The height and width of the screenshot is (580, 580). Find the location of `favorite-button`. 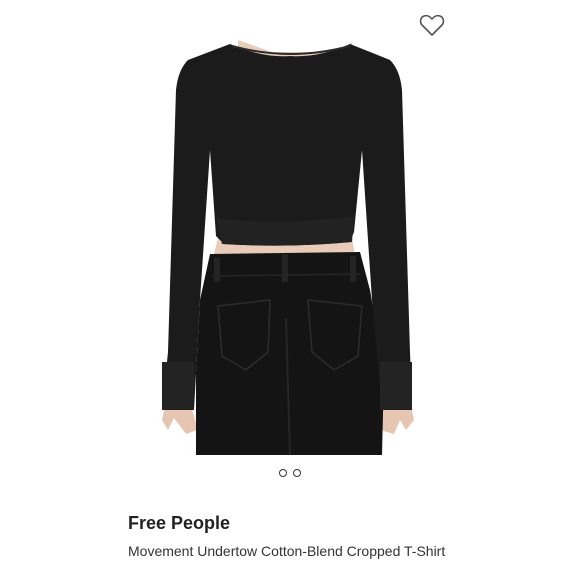

favorite-button is located at coordinates (432, 25).